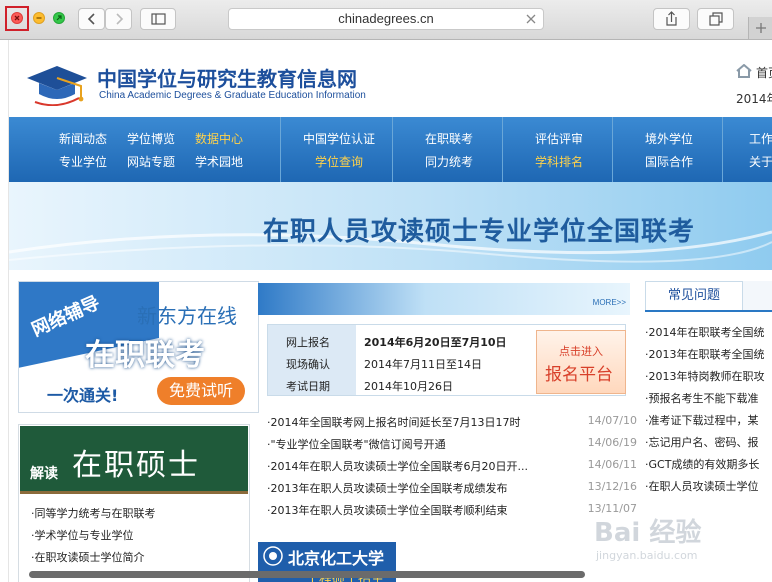  I want to click on news-title: ·"专业学位全国联考"微信订阅号开通, so click(417, 444).